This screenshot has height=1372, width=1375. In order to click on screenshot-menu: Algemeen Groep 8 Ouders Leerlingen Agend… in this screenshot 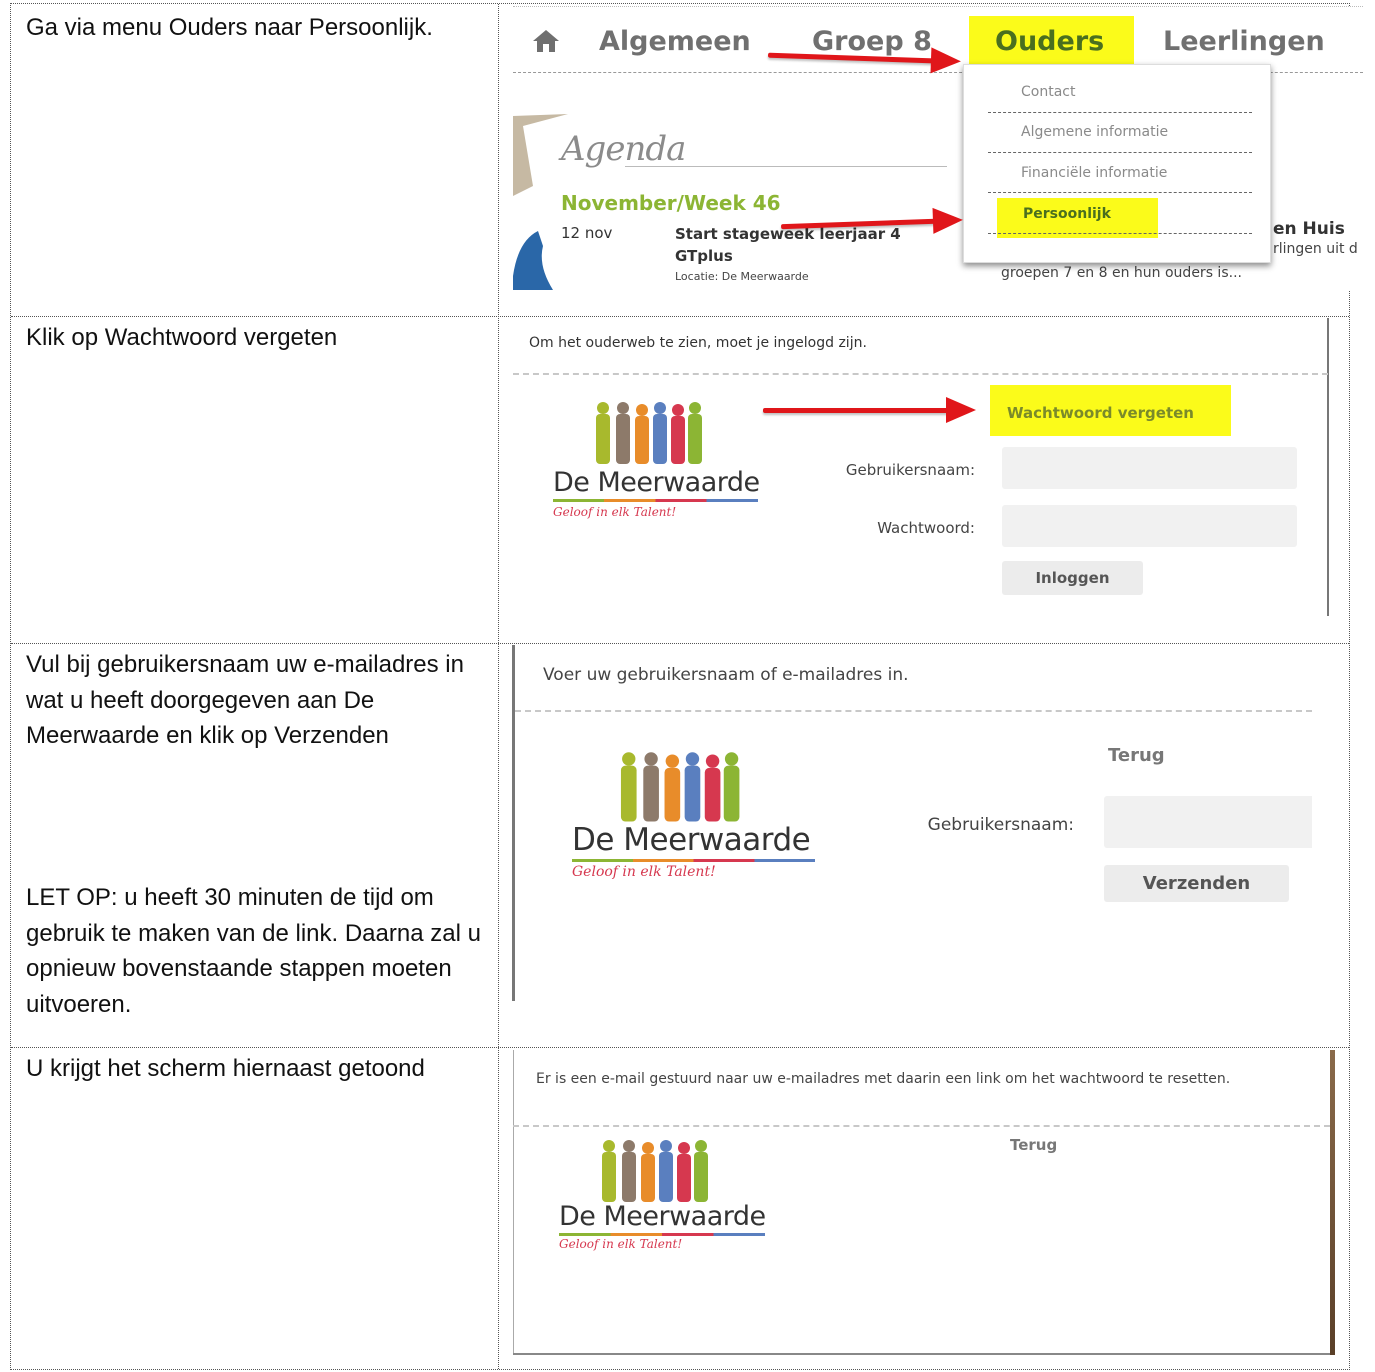, I will do `click(938, 148)`.